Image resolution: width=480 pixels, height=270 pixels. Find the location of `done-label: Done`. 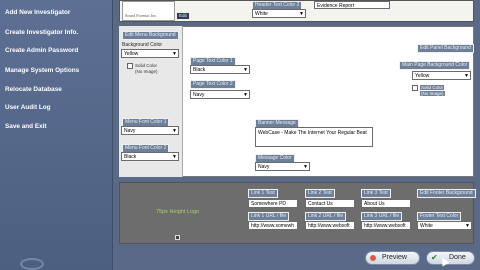

done-label: Done is located at coordinates (457, 257).